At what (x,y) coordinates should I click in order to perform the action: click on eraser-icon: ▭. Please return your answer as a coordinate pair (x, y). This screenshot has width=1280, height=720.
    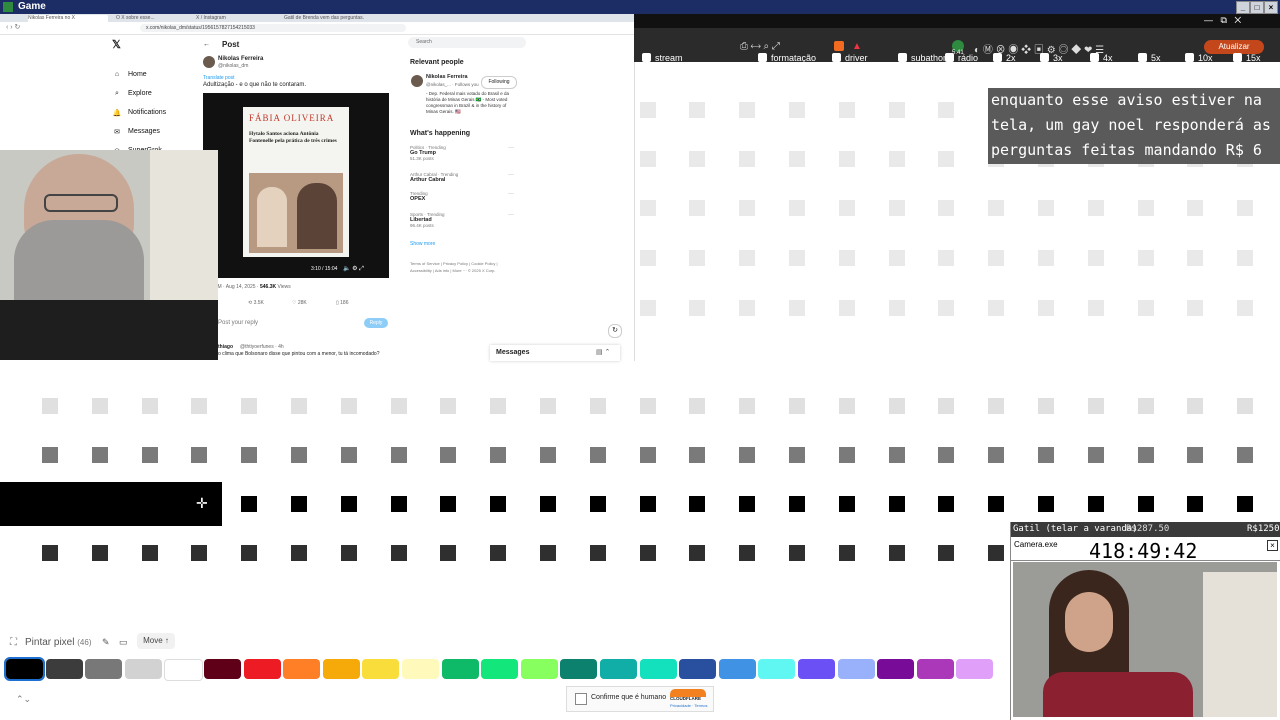
    Looking at the image, I should click on (123, 642).